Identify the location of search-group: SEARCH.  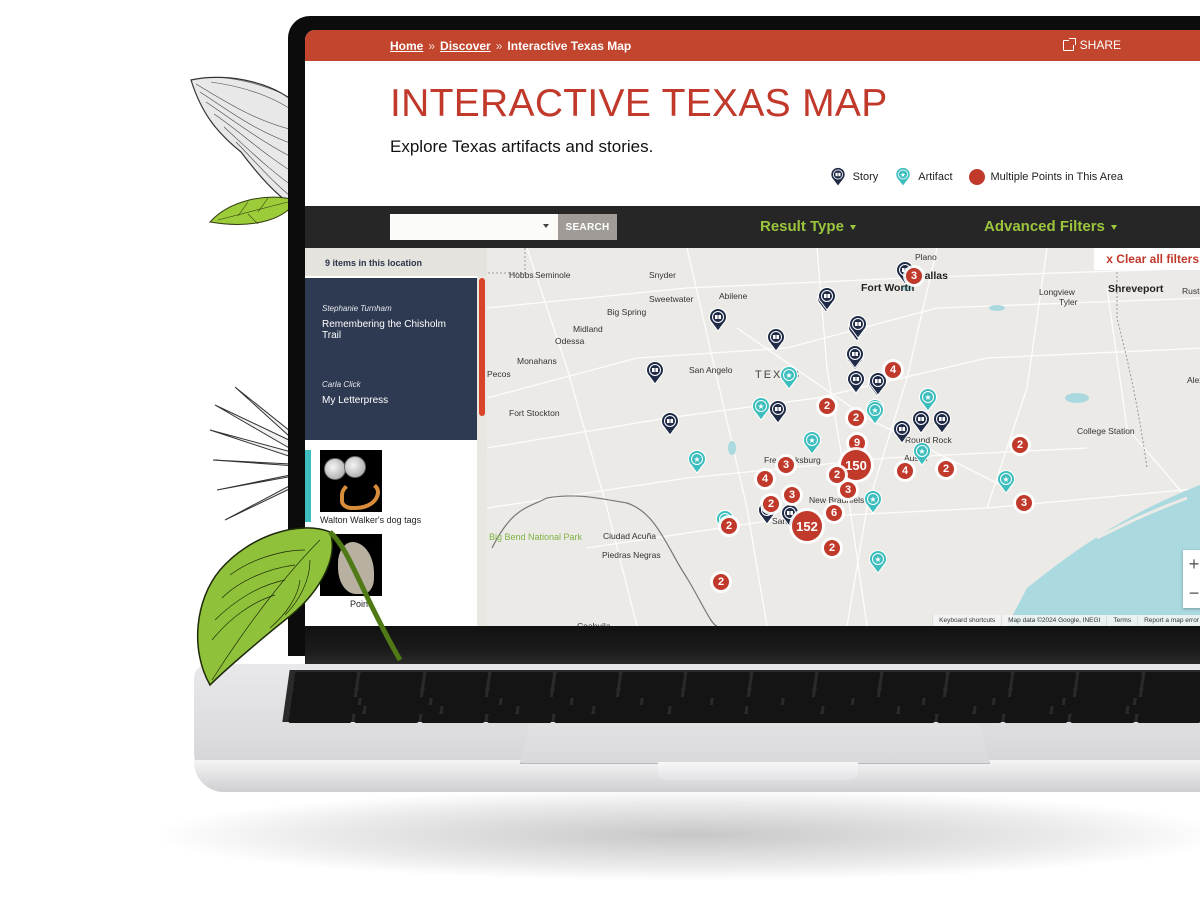
(503, 227).